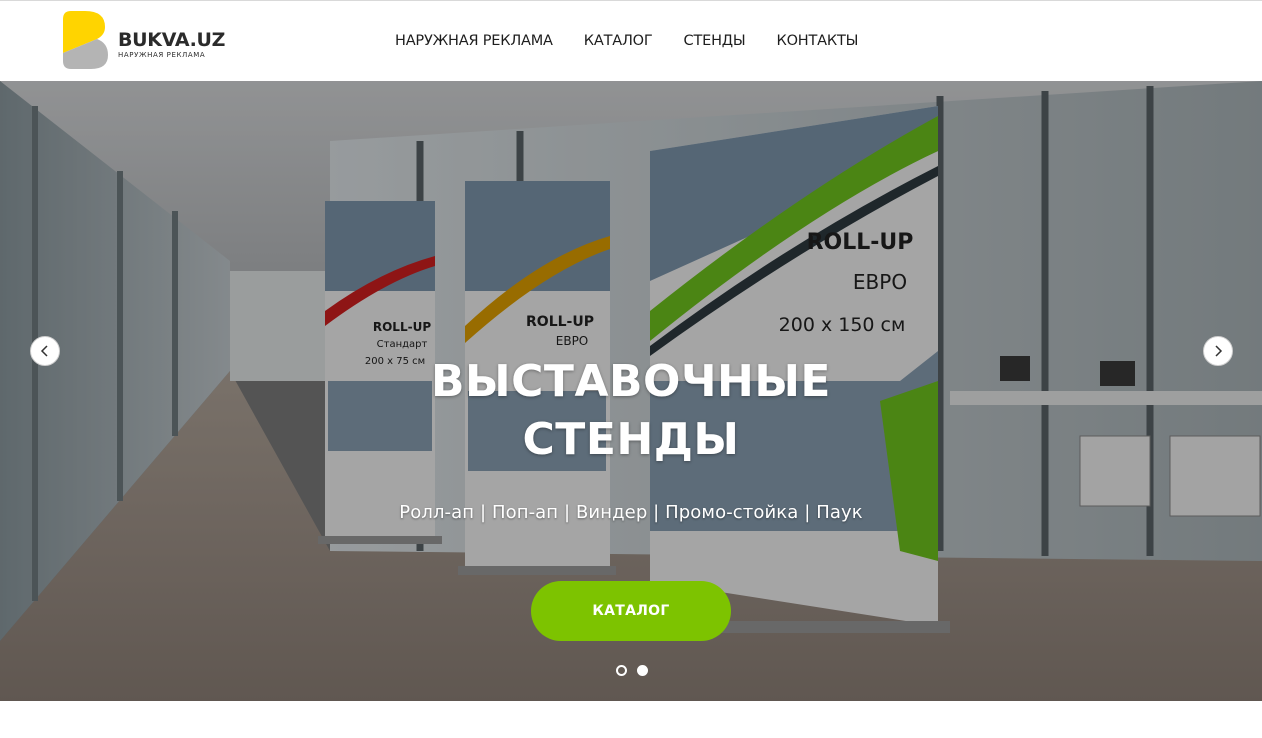 The height and width of the screenshot is (738, 1262). I want to click on chevron-right-icon, so click(1219, 351).